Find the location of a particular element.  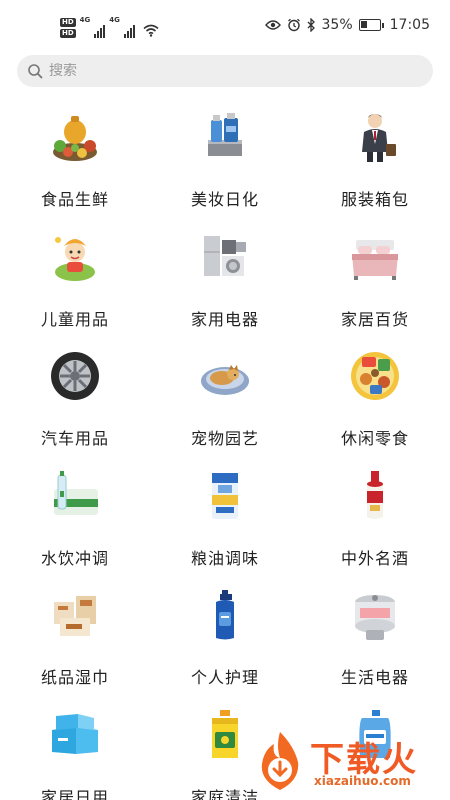

category-label: 休闲零食 is located at coordinates (374, 438).